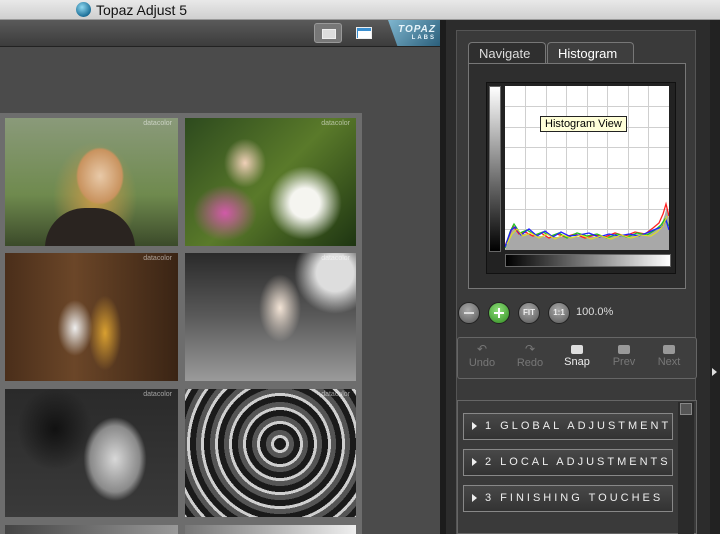 This screenshot has width=720, height=534. What do you see at coordinates (583, 124) in the screenshot?
I see `histogram-tooltip: Histogram View` at bounding box center [583, 124].